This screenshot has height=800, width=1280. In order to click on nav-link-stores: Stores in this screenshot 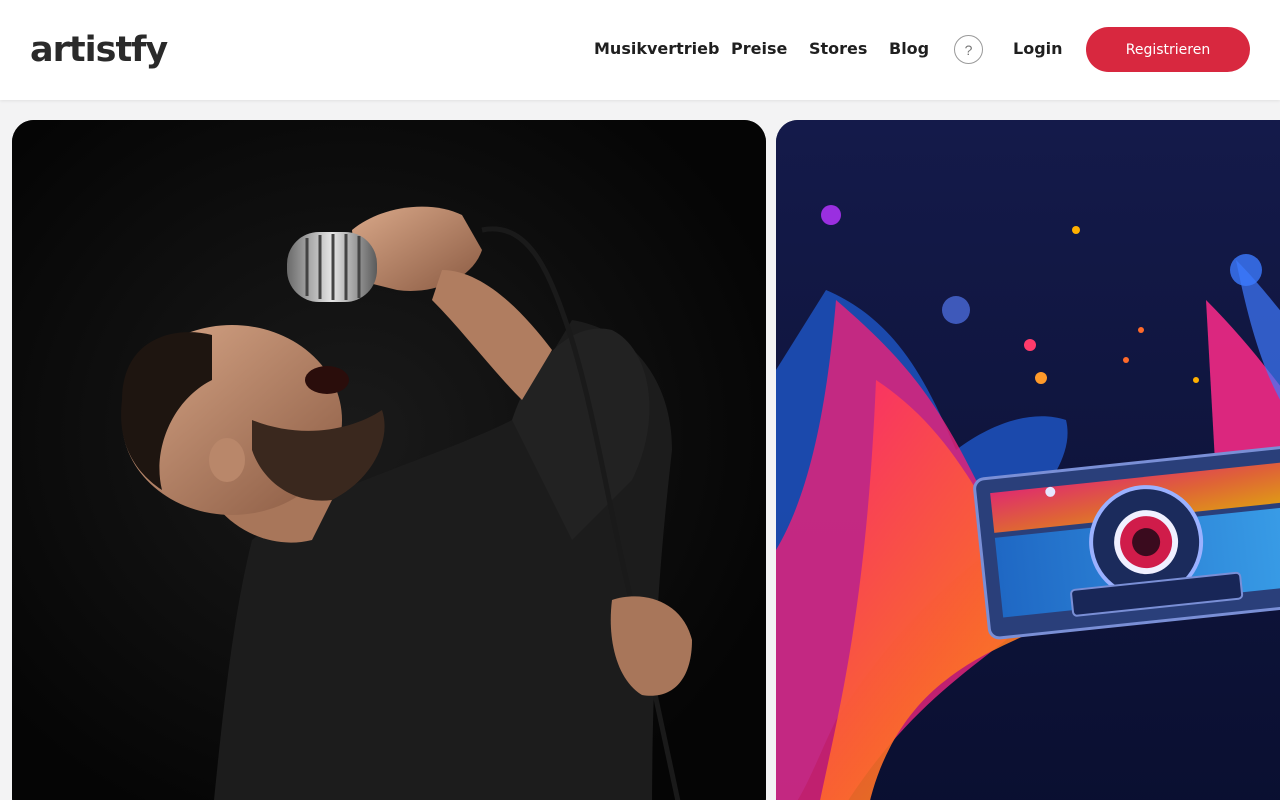, I will do `click(838, 49)`.